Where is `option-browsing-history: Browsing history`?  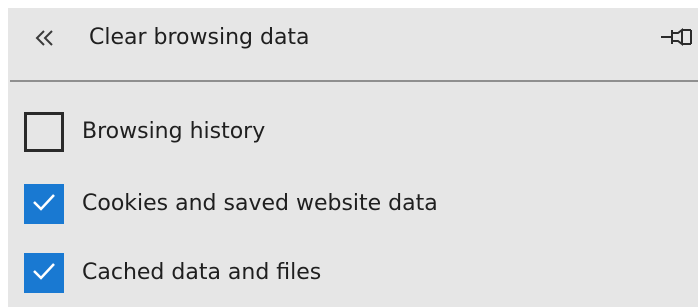
option-browsing-history: Browsing history is located at coordinates (144, 132).